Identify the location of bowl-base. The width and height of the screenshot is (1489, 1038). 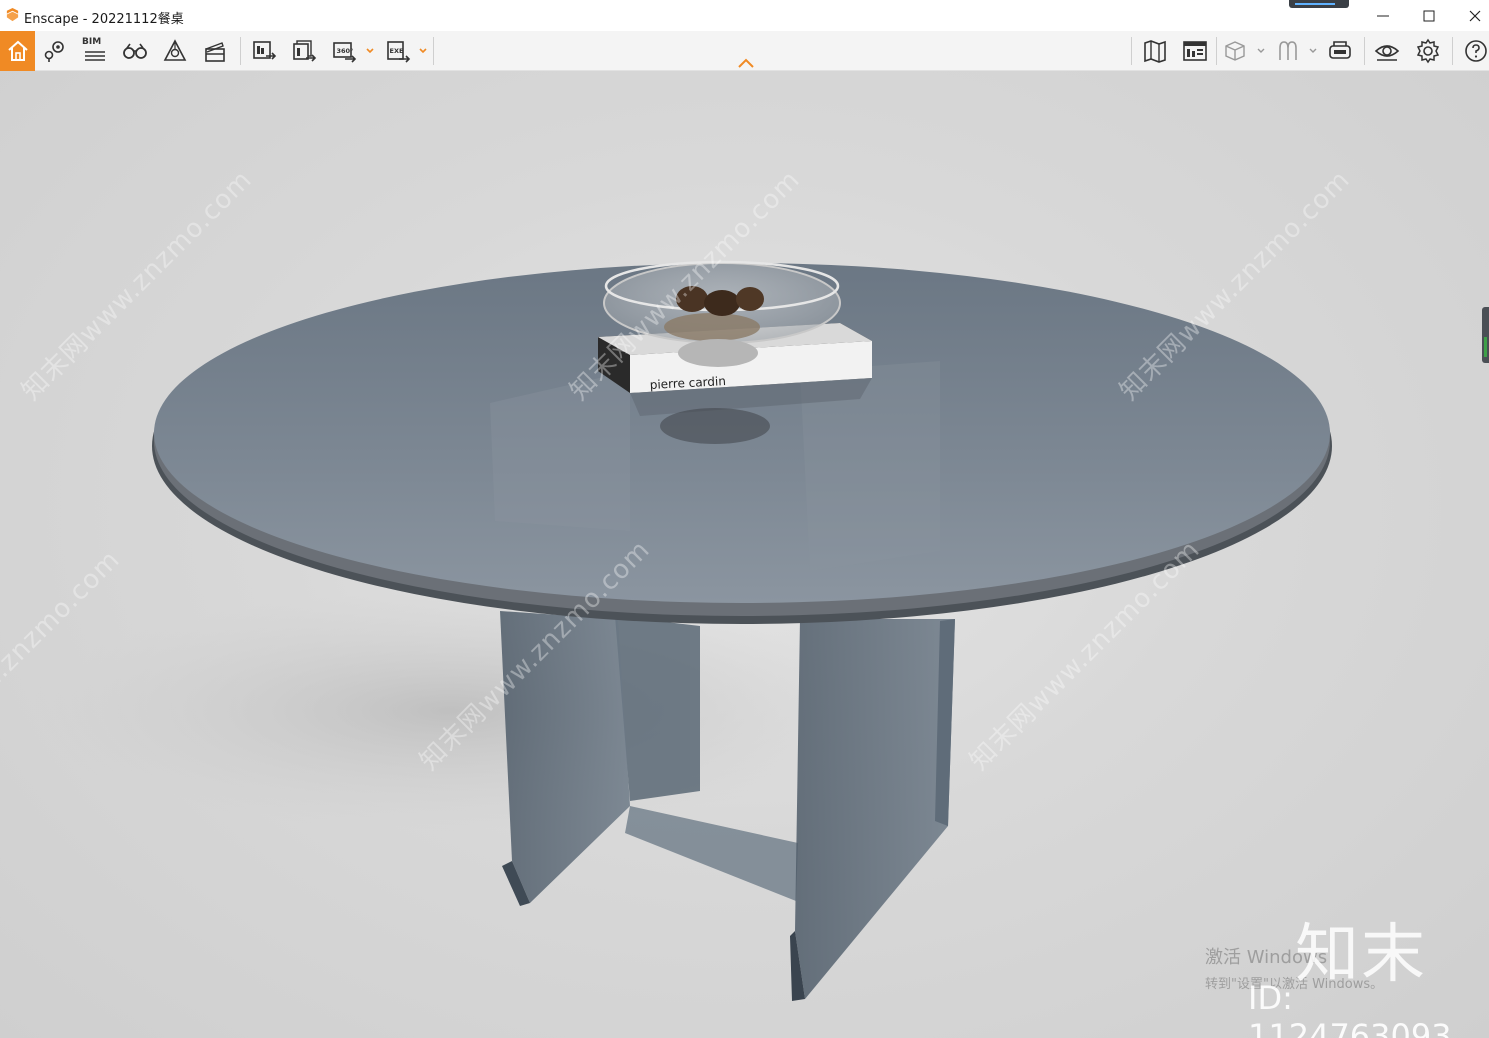
(718, 353).